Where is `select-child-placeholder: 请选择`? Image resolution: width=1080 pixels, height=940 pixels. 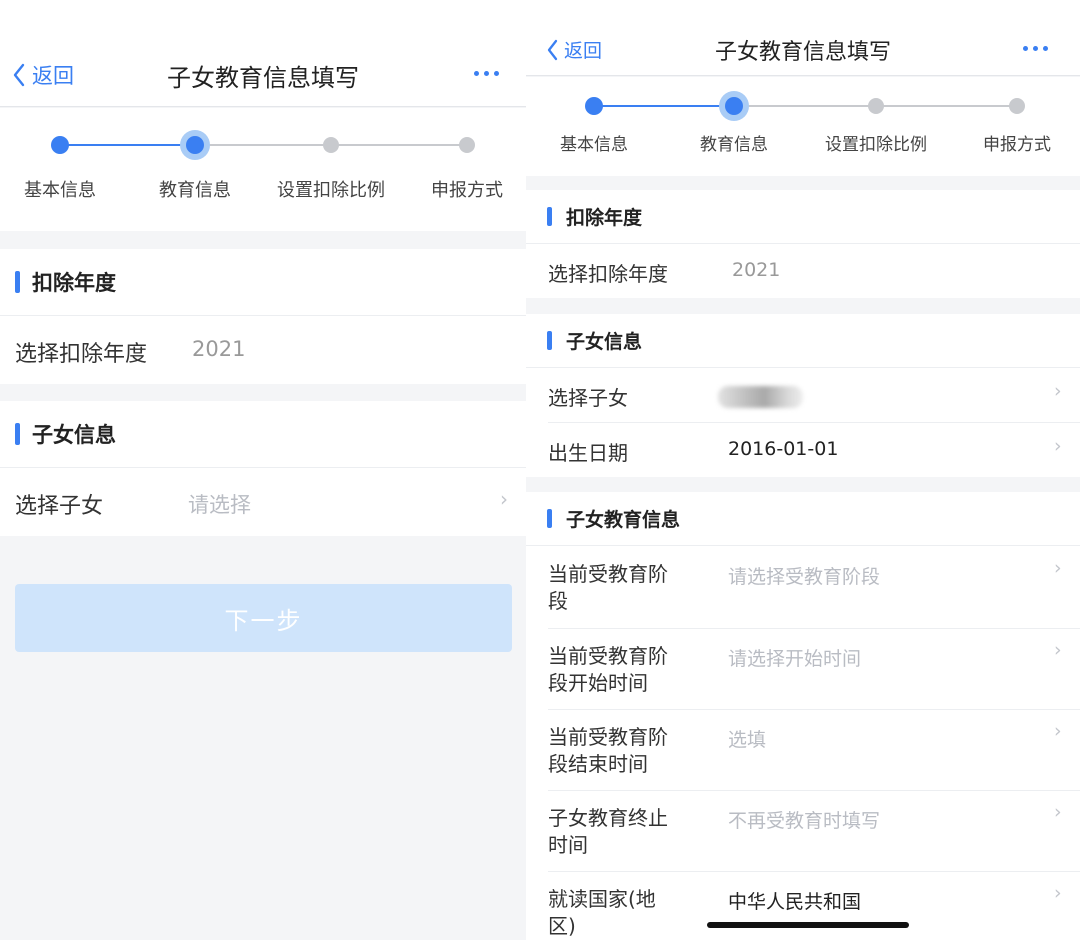 select-child-placeholder: 请选择 is located at coordinates (219, 505).